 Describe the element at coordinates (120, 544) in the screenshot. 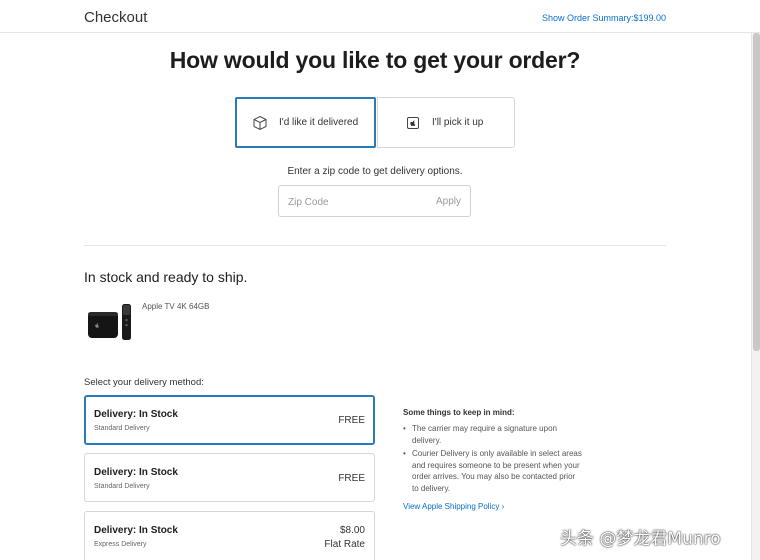

I see `delivery-method-subtitle: Express Delivery` at that location.